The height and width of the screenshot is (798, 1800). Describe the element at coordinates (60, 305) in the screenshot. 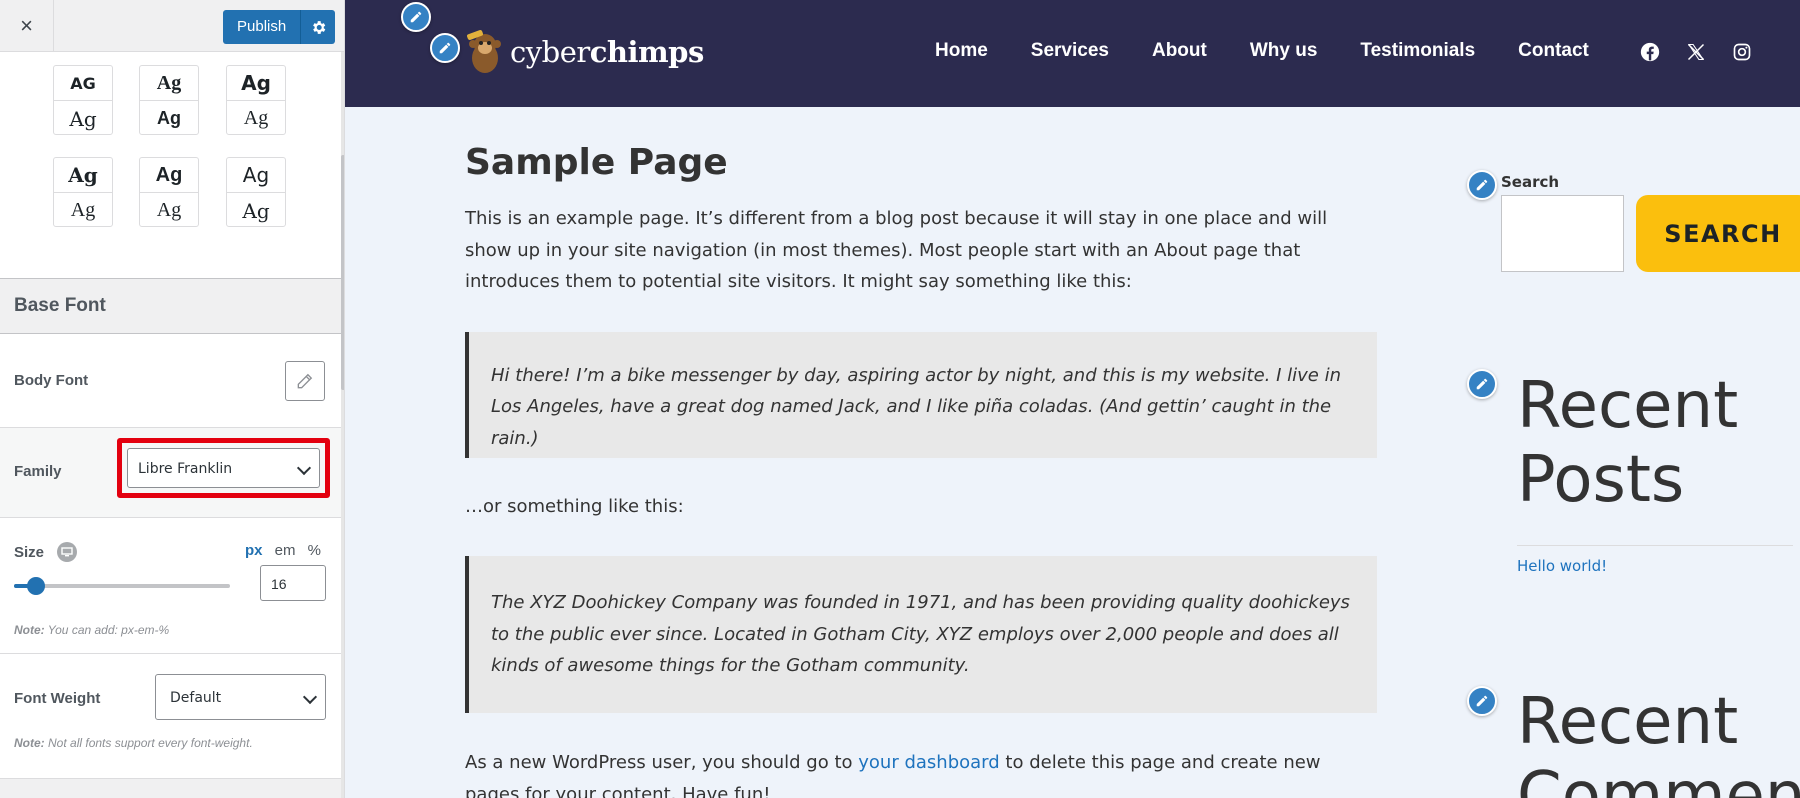

I see `section-title: Base Font` at that location.